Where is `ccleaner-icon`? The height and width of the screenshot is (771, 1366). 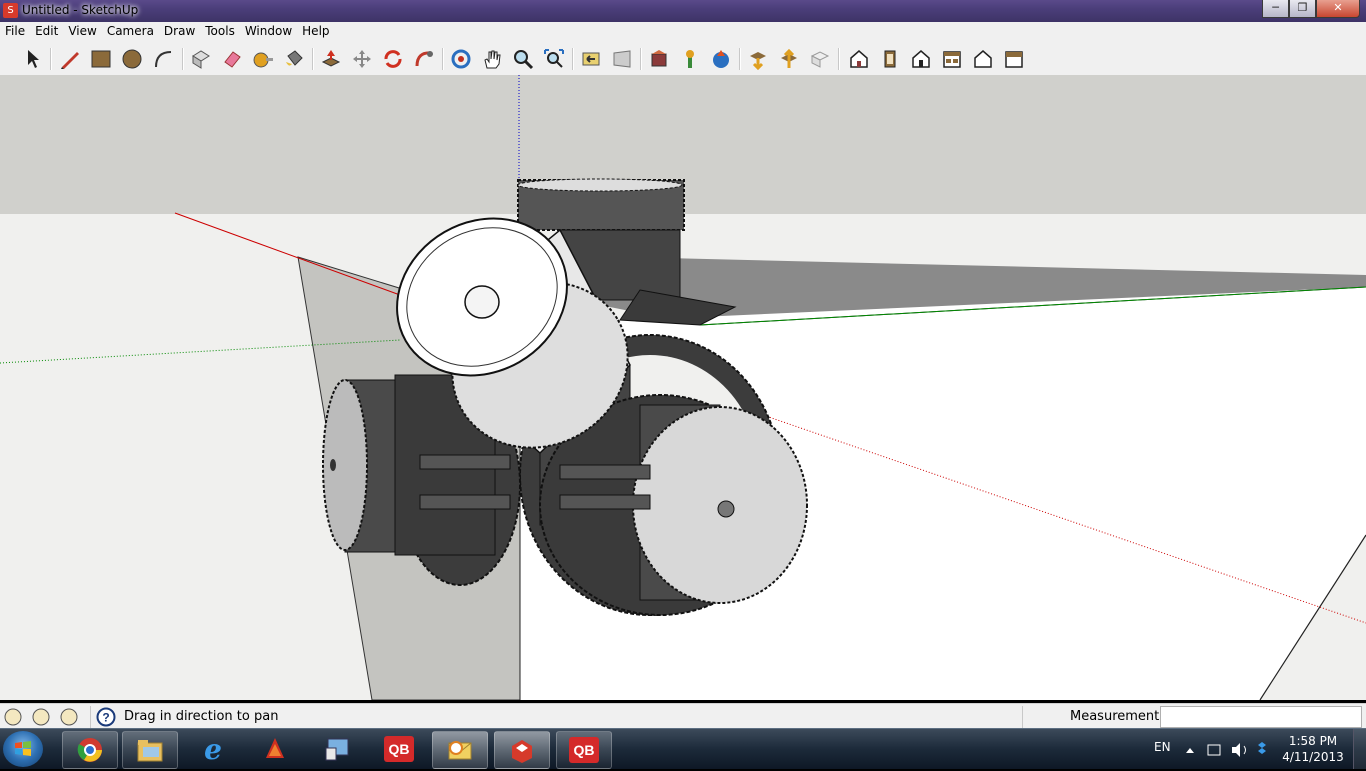
ccleaner-icon is located at coordinates (275, 748).